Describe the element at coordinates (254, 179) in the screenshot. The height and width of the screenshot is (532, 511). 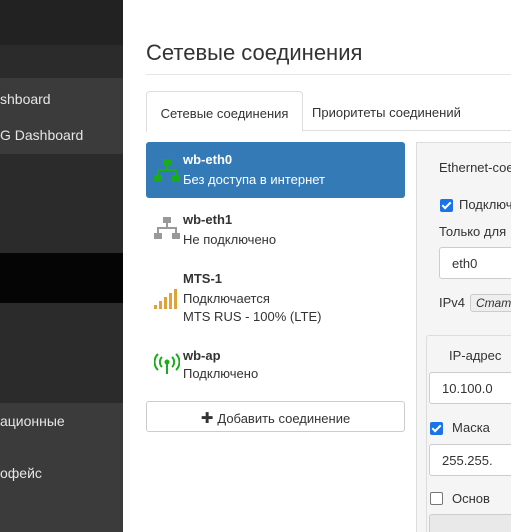
I see `connection-status: Без доступа в интернет` at that location.